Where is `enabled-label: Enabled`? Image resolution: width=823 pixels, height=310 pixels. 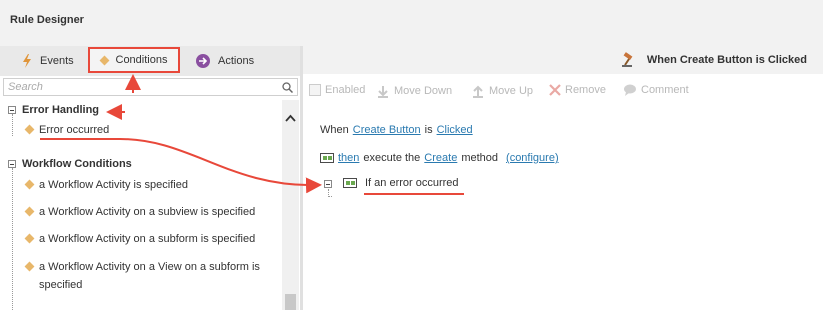
enabled-label: Enabled is located at coordinates (345, 90).